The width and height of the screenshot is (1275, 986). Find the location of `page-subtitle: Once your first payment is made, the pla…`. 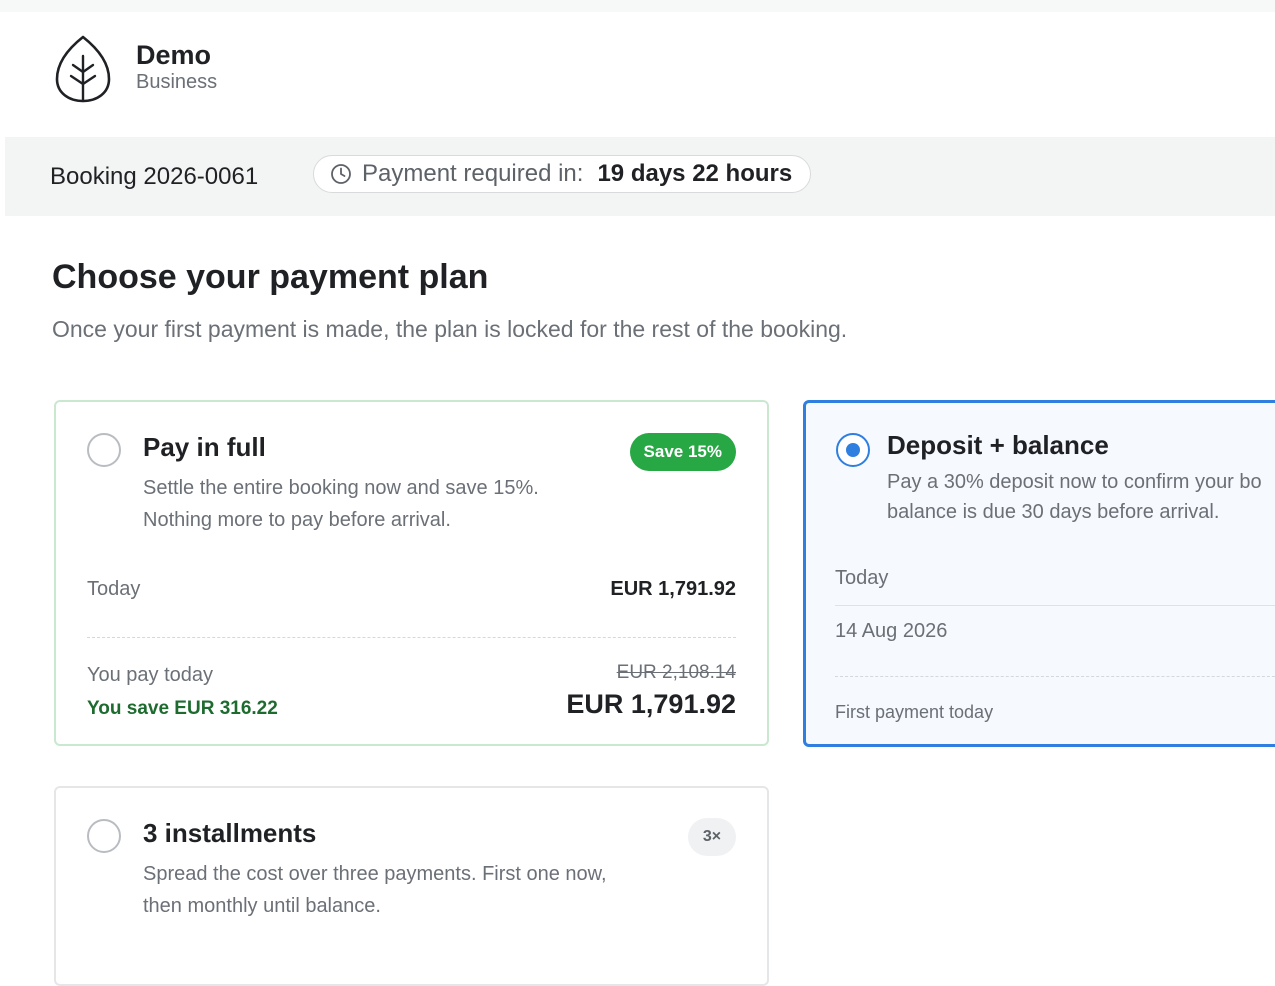

page-subtitle: Once your first payment is made, the pla… is located at coordinates (450, 329).